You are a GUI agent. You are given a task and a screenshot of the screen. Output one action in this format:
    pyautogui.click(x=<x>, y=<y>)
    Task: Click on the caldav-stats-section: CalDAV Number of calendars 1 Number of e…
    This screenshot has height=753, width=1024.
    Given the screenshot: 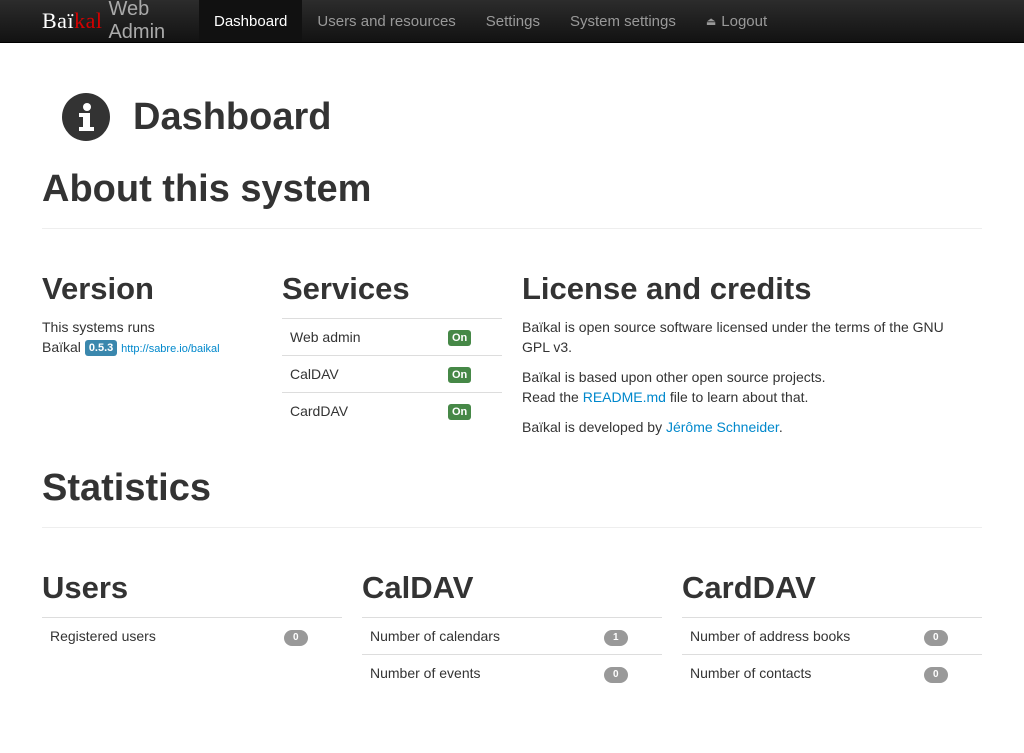 What is the action you would take?
    pyautogui.click(x=522, y=631)
    